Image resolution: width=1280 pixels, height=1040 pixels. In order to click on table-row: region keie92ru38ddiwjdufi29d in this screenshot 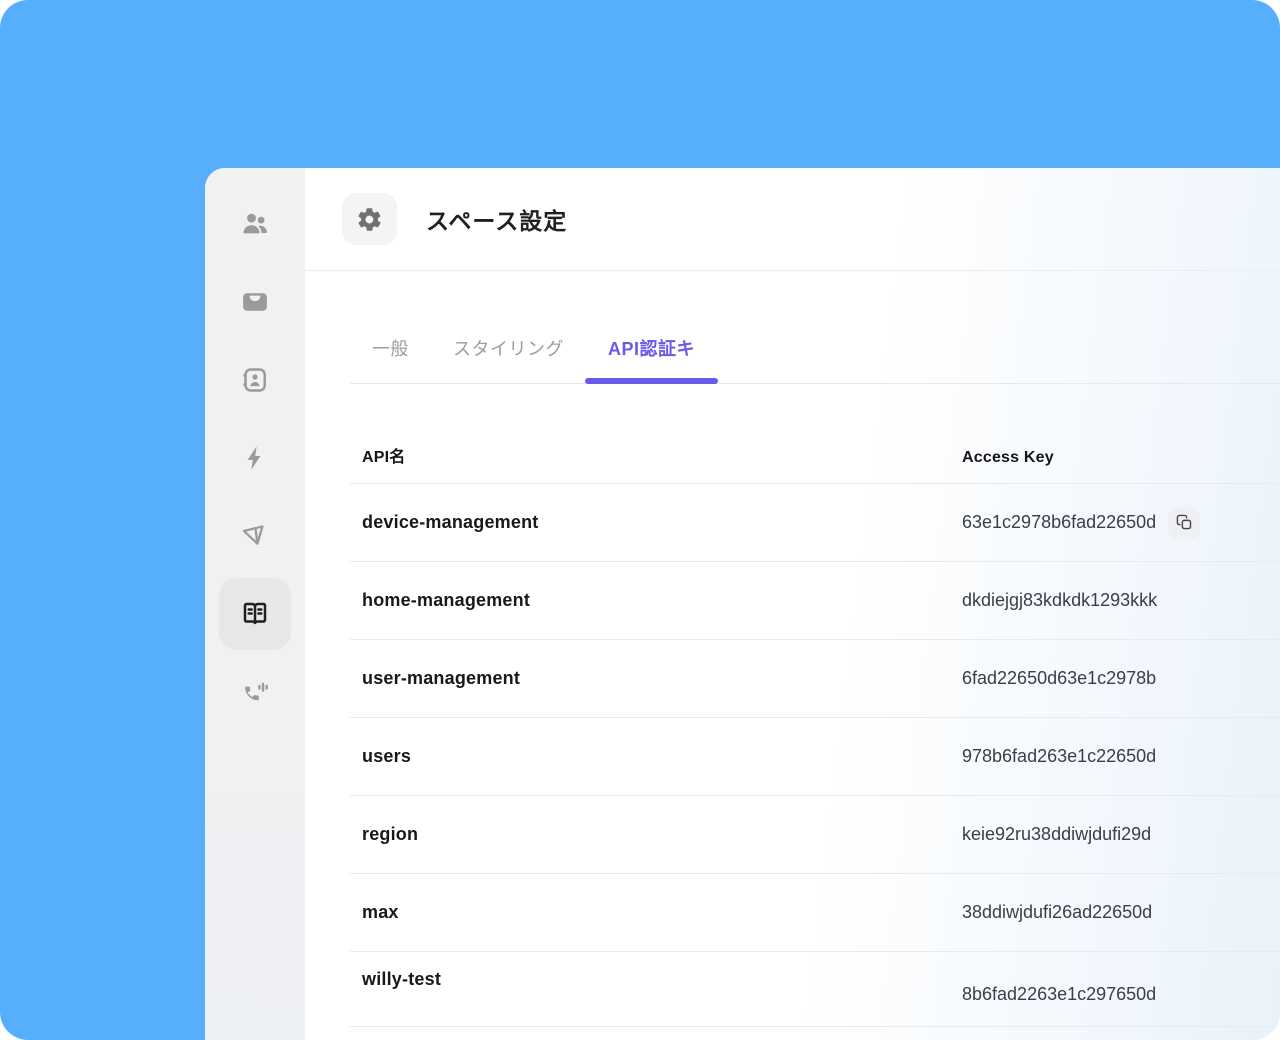, I will do `click(815, 835)`.